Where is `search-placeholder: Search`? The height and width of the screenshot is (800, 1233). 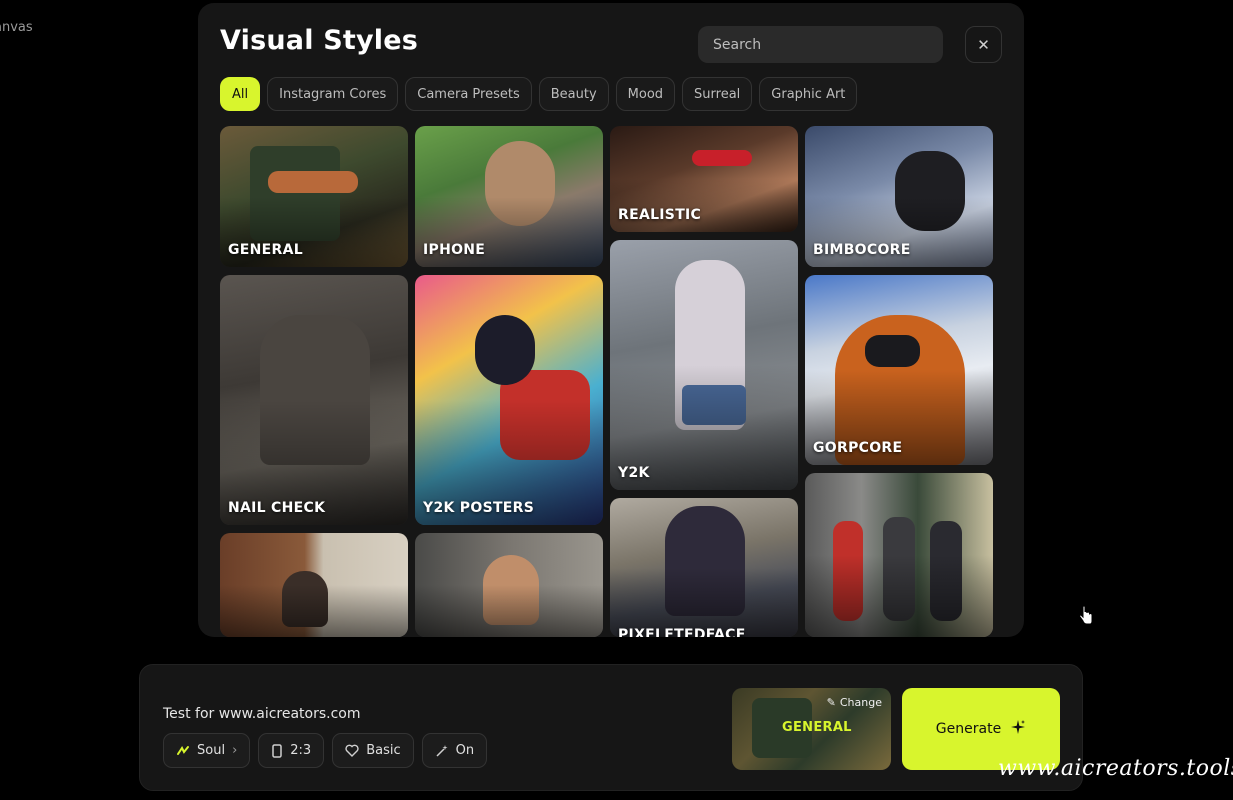 search-placeholder: Search is located at coordinates (737, 44).